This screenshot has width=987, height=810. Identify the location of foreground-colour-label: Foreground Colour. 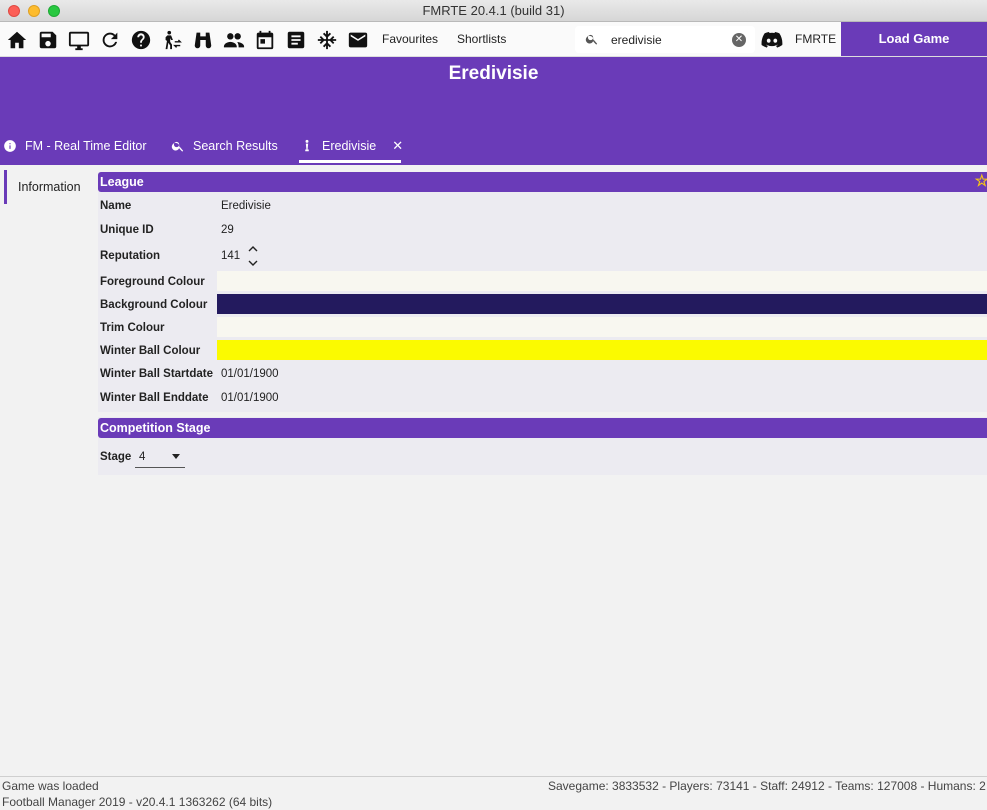
(152, 282).